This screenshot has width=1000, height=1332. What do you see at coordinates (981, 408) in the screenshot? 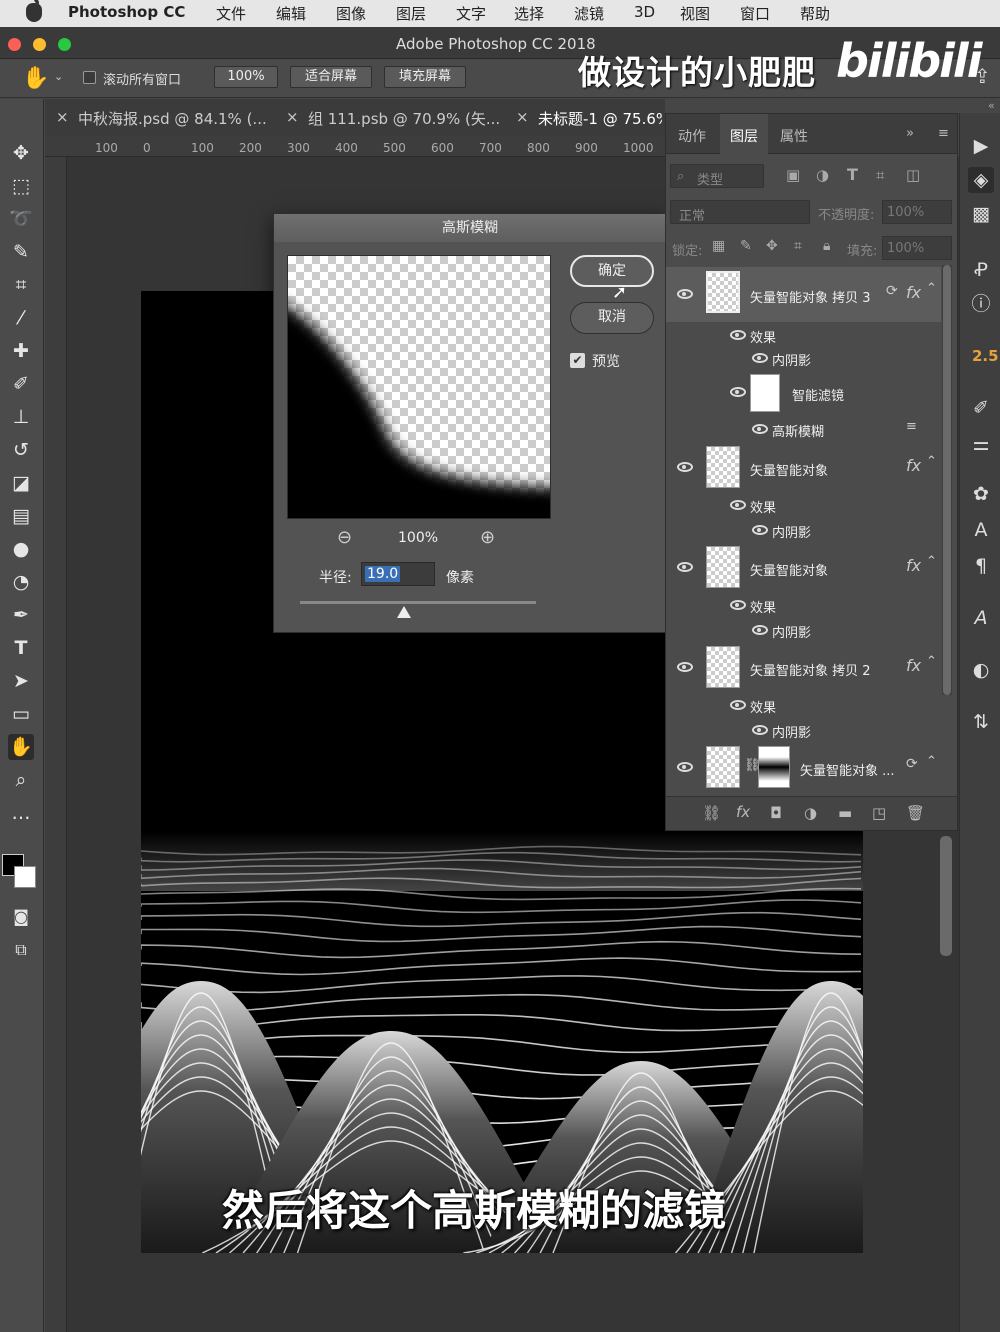
I see `brush-settings-icon: ✐` at bounding box center [981, 408].